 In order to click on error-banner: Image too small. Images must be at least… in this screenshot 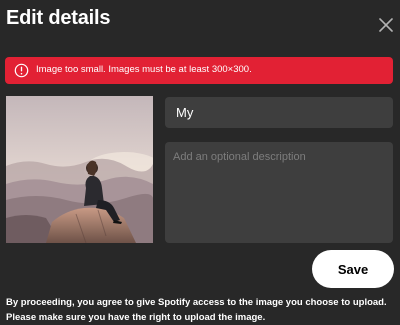, I will do `click(199, 70)`.